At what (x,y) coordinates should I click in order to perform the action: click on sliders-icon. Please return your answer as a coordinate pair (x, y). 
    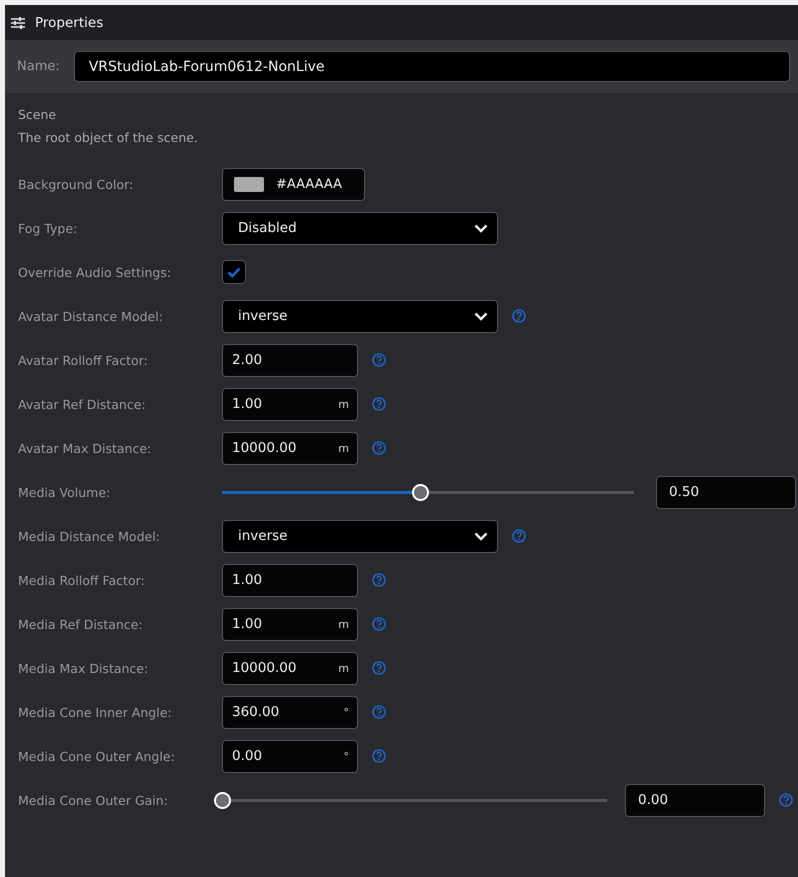
    Looking at the image, I should click on (18, 22).